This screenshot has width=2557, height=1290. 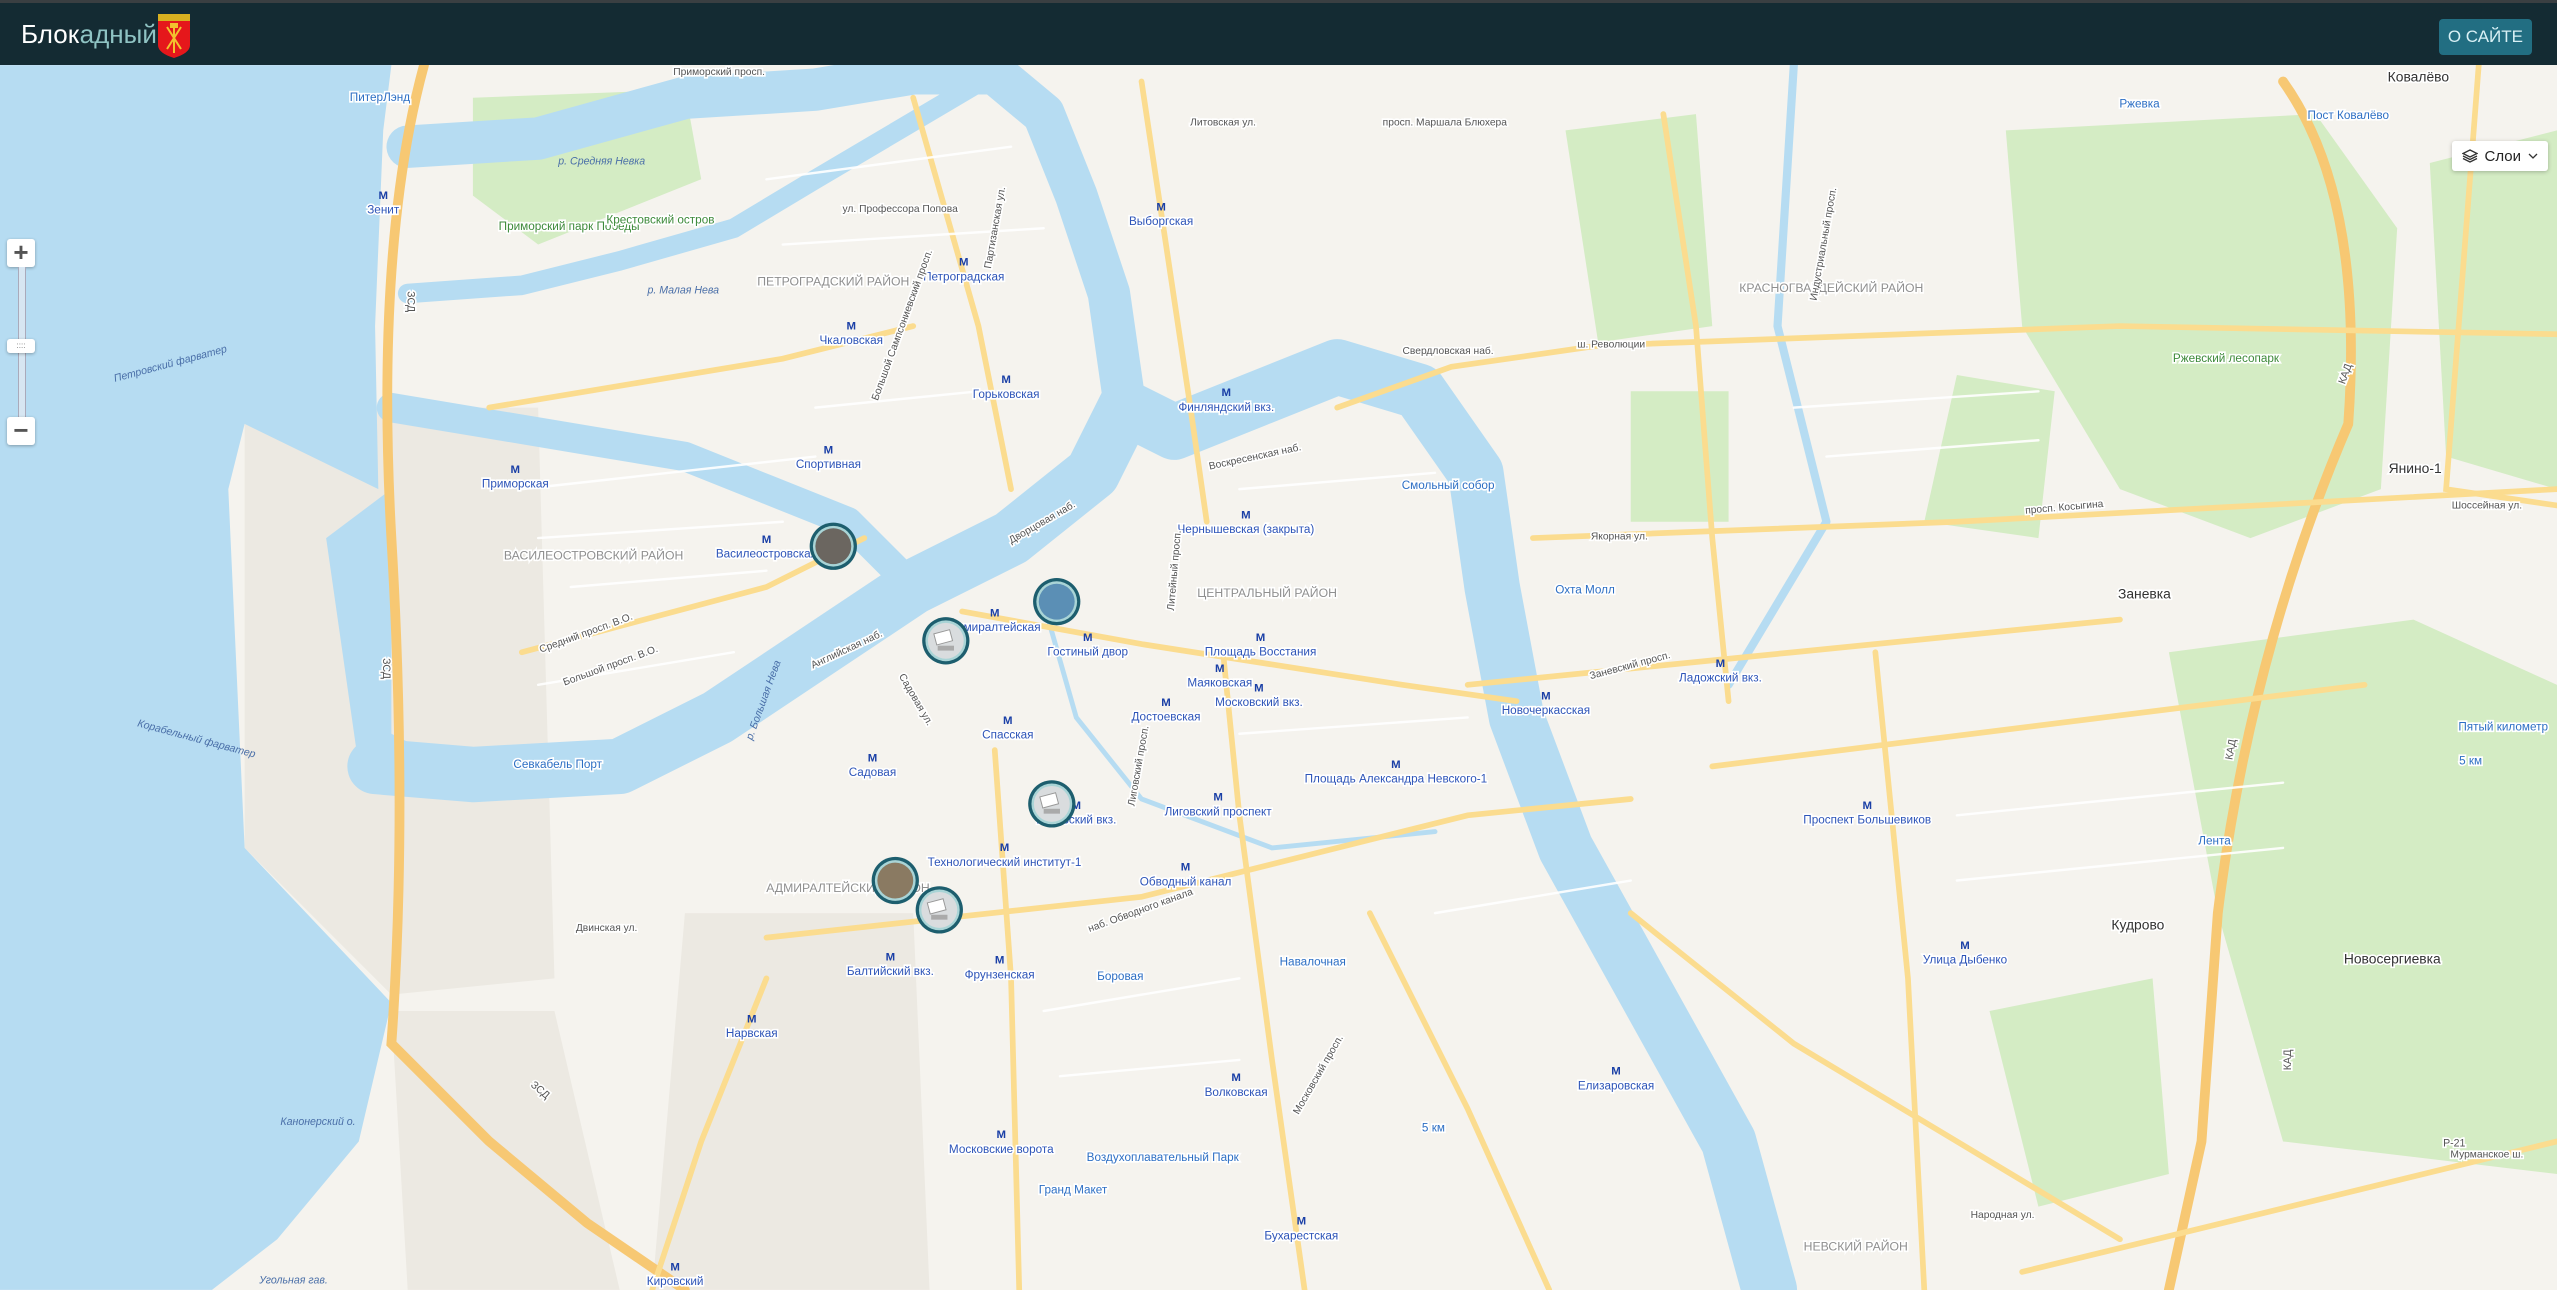 I want to click on street-label: ул. Профессора Попова, so click(x=901, y=209).